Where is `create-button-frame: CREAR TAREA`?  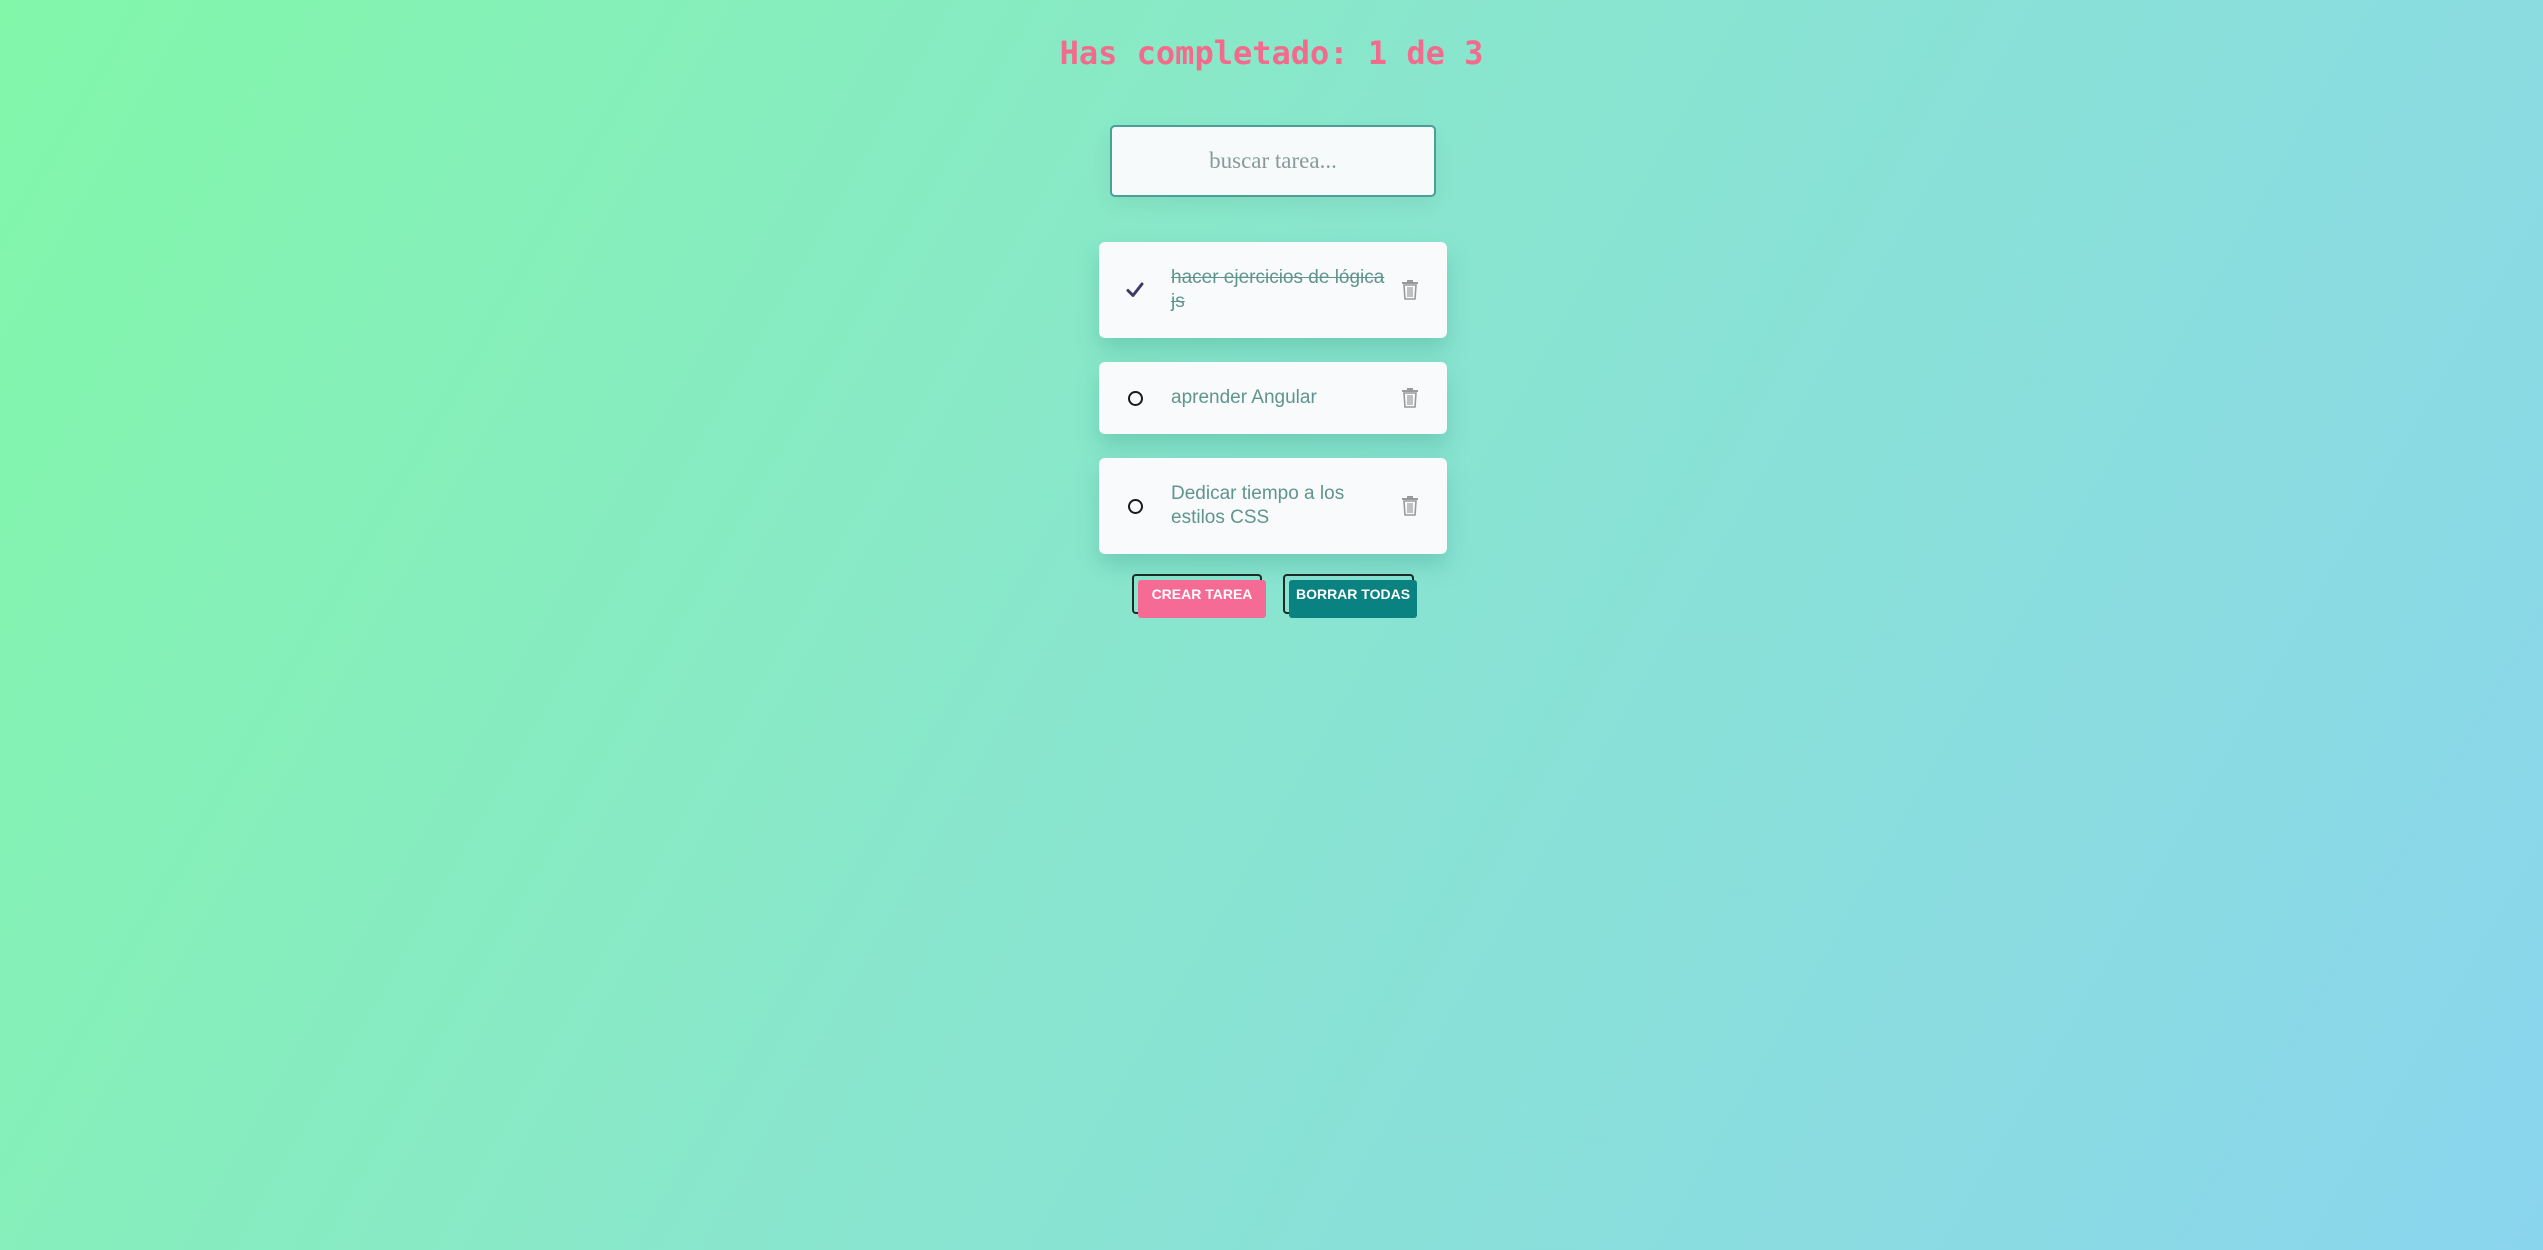
create-button-frame: CREAR TAREA is located at coordinates (1199, 596).